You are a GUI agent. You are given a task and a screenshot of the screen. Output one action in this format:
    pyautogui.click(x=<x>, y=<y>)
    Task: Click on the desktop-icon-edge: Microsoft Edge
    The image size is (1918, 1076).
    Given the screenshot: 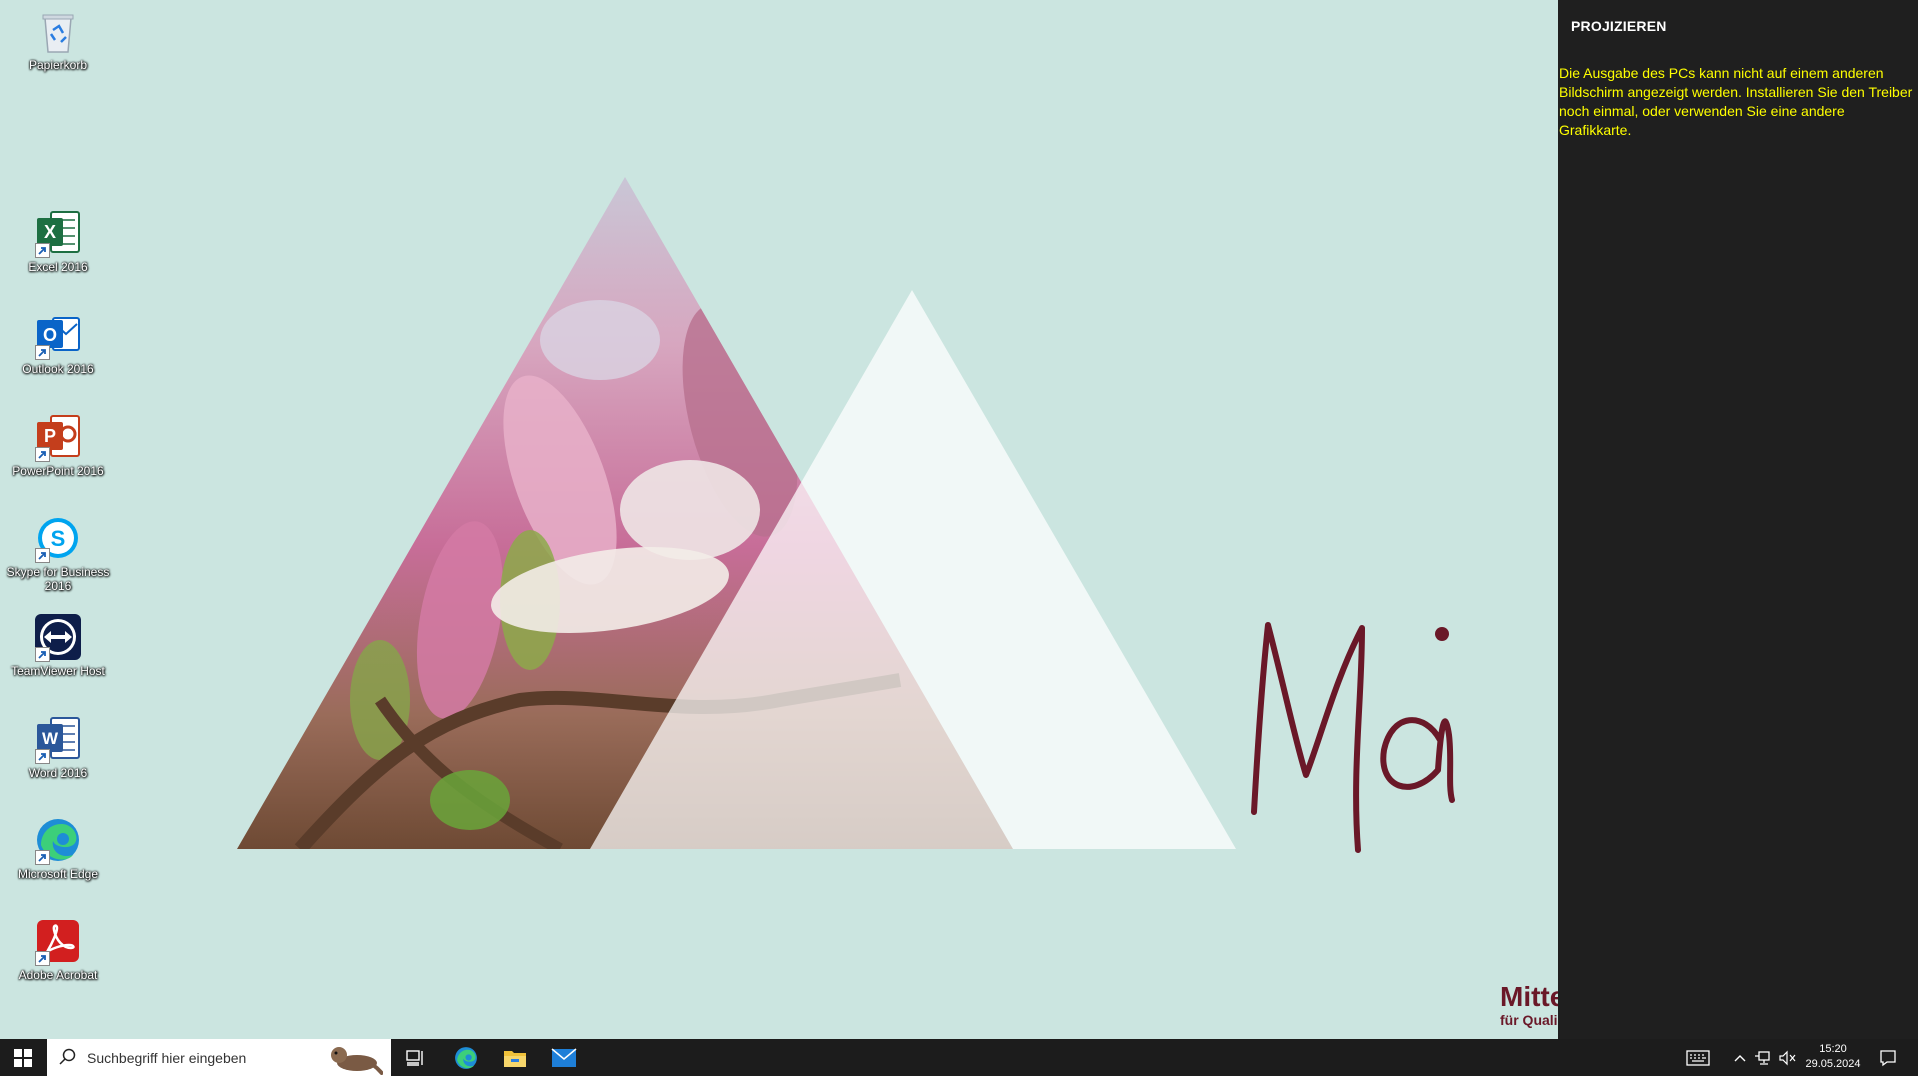 What is the action you would take?
    pyautogui.click(x=58, y=848)
    